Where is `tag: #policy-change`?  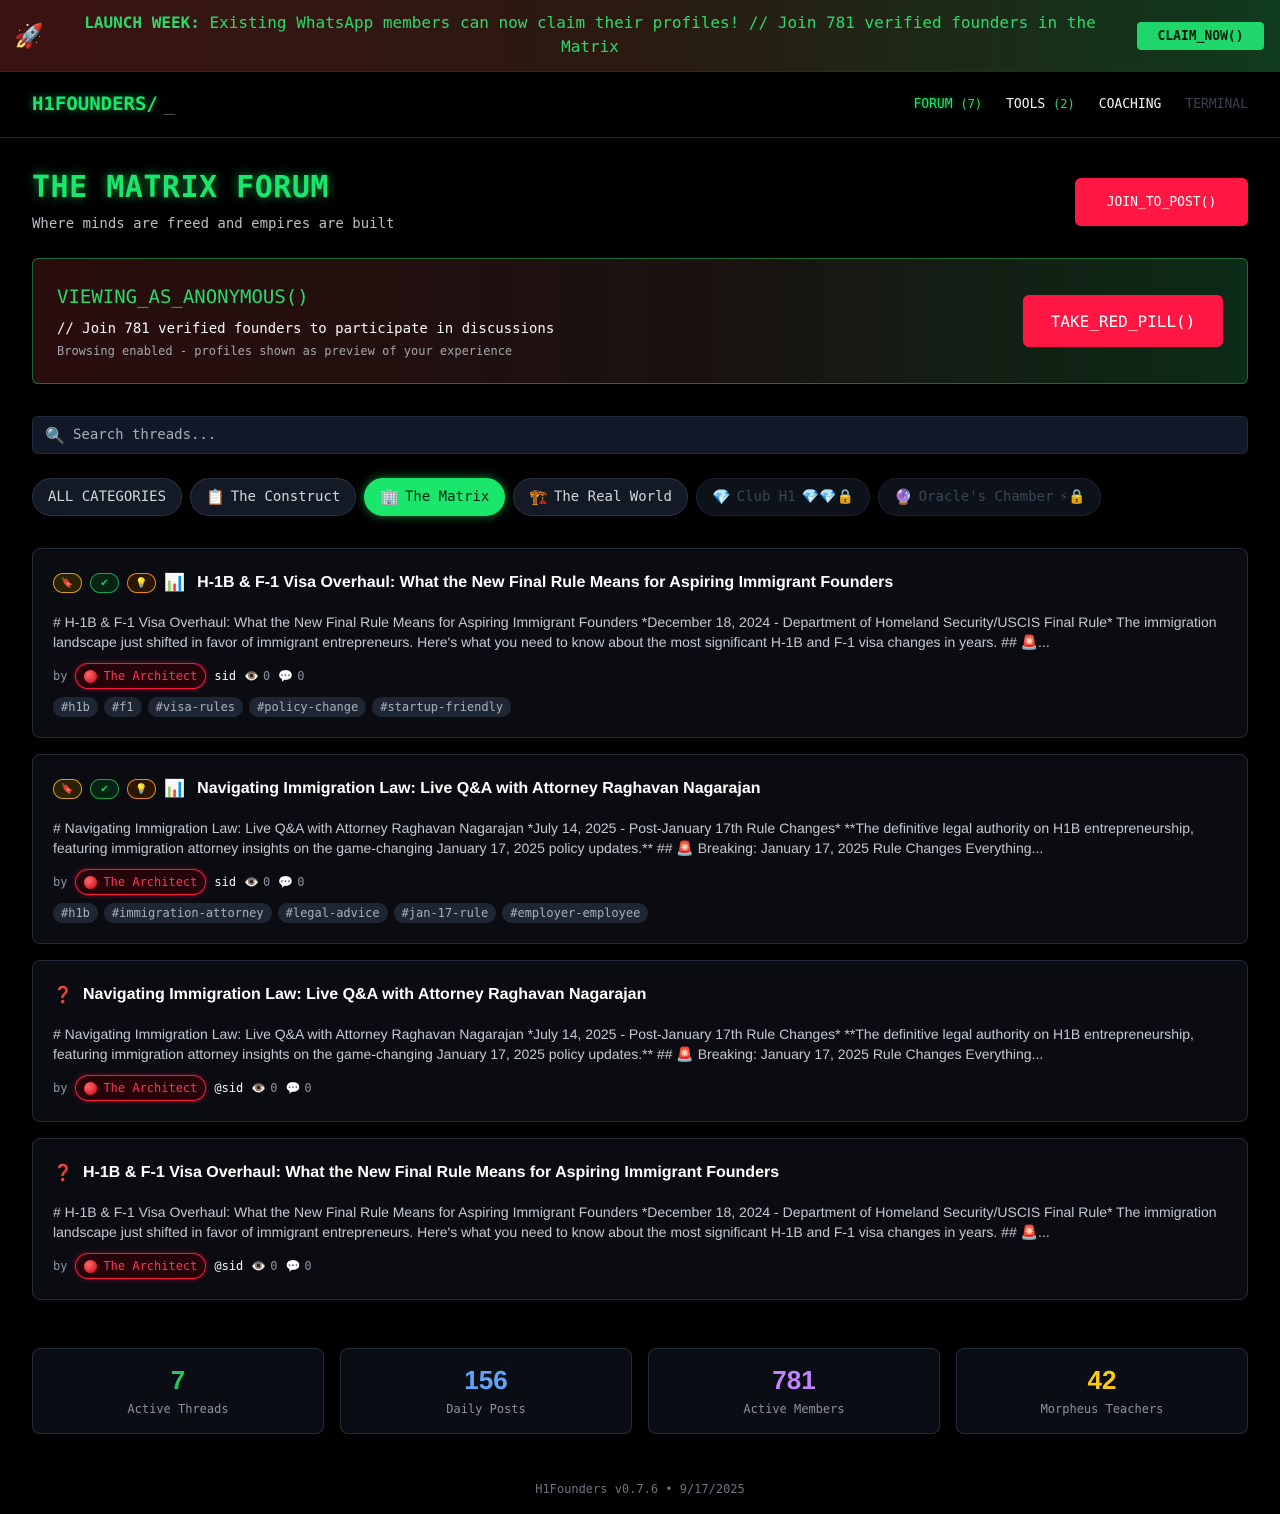
tag: #policy-change is located at coordinates (308, 707).